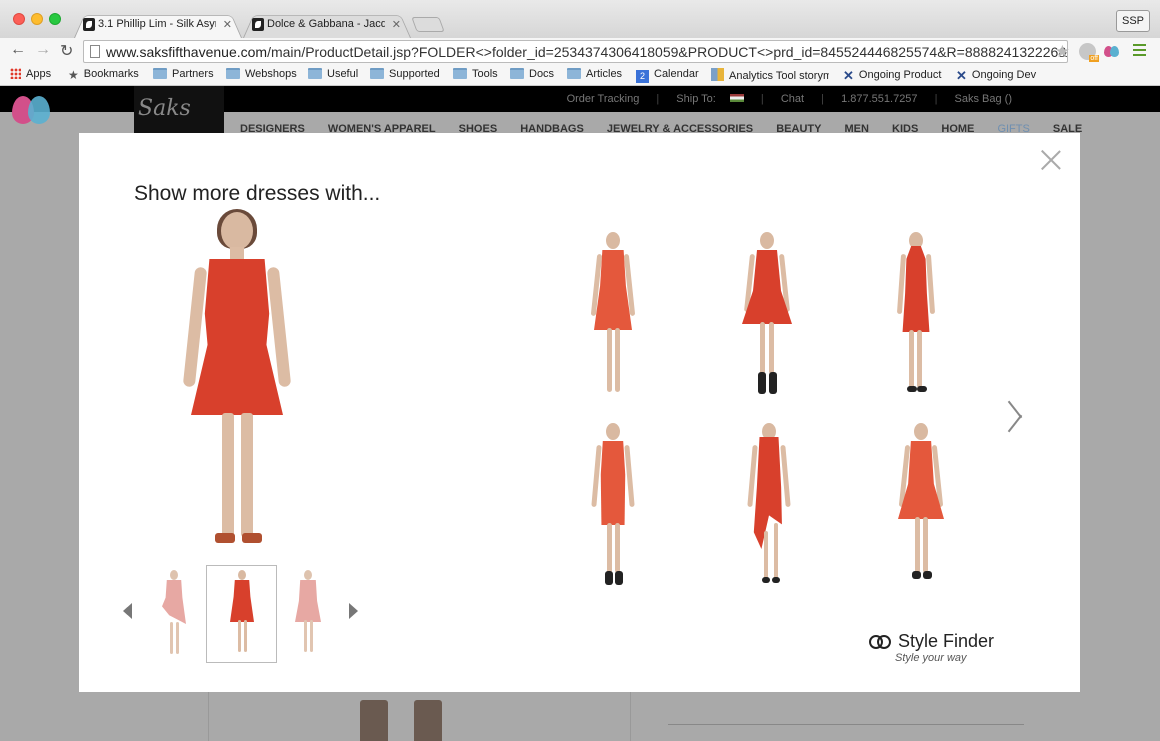 The height and width of the screenshot is (741, 1160). Describe the element at coordinates (103, 75) in the screenshot. I see `bookmark-bookmarks: ★ Bookmarks` at that location.